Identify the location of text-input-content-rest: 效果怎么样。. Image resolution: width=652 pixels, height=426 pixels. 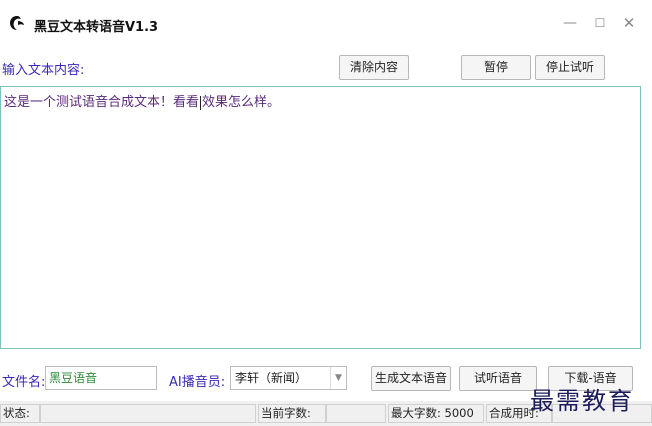
(241, 102).